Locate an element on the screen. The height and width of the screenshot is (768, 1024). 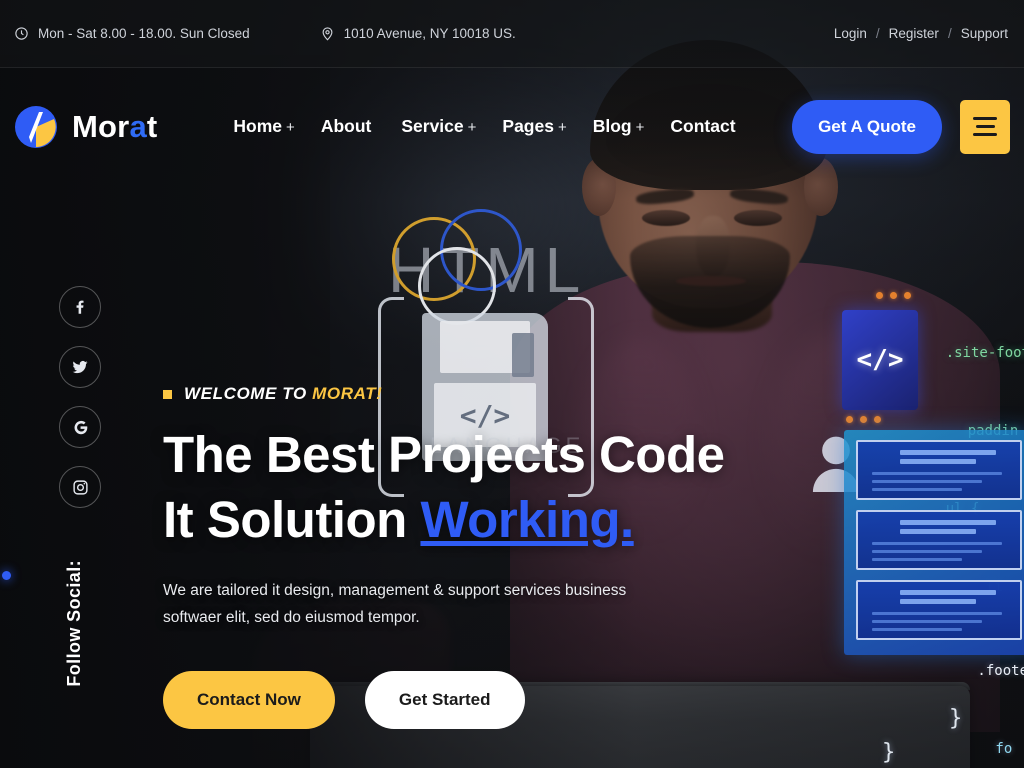
business-address-text: 1010 Avenue, NY 10018 US. is located at coordinates (429, 33).